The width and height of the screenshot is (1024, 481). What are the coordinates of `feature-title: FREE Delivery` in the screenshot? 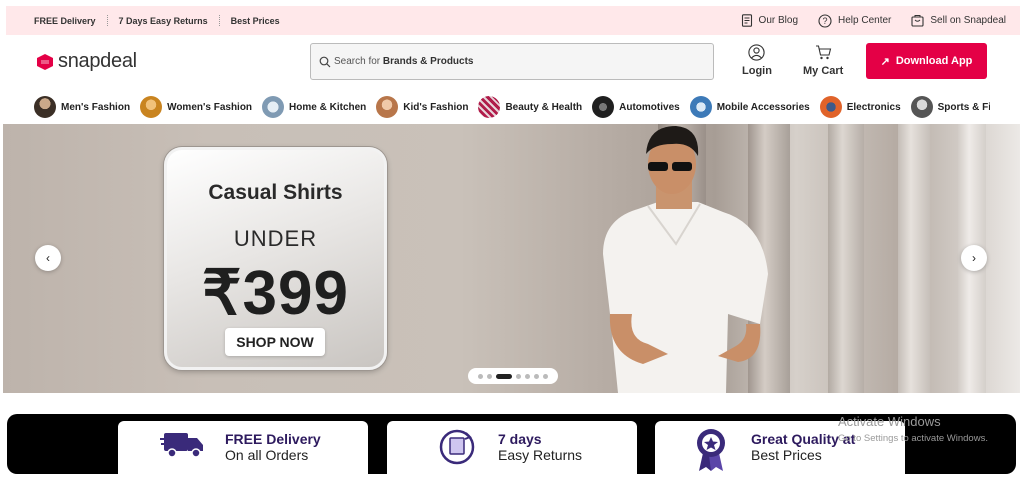 It's located at (273, 439).